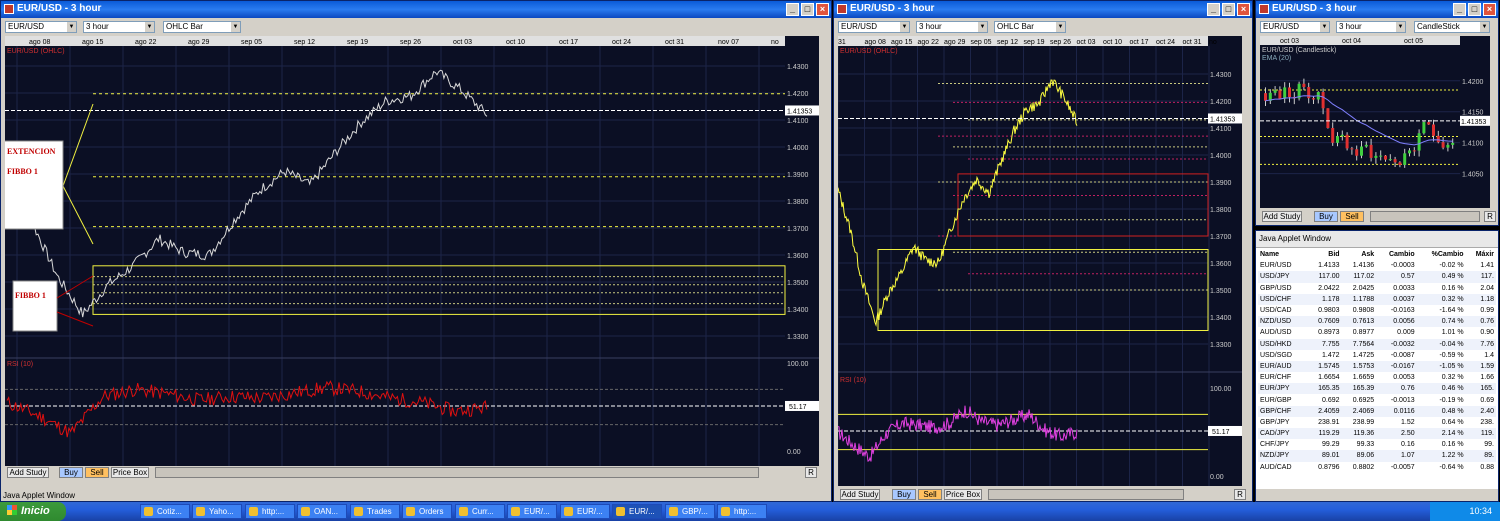 This screenshot has height=521, width=1500. Describe the element at coordinates (1377, 344) in the screenshot. I see `table-row: USD/HKD 7.755 7.7564 -0.0032 -0.04 % 7.76` at that location.